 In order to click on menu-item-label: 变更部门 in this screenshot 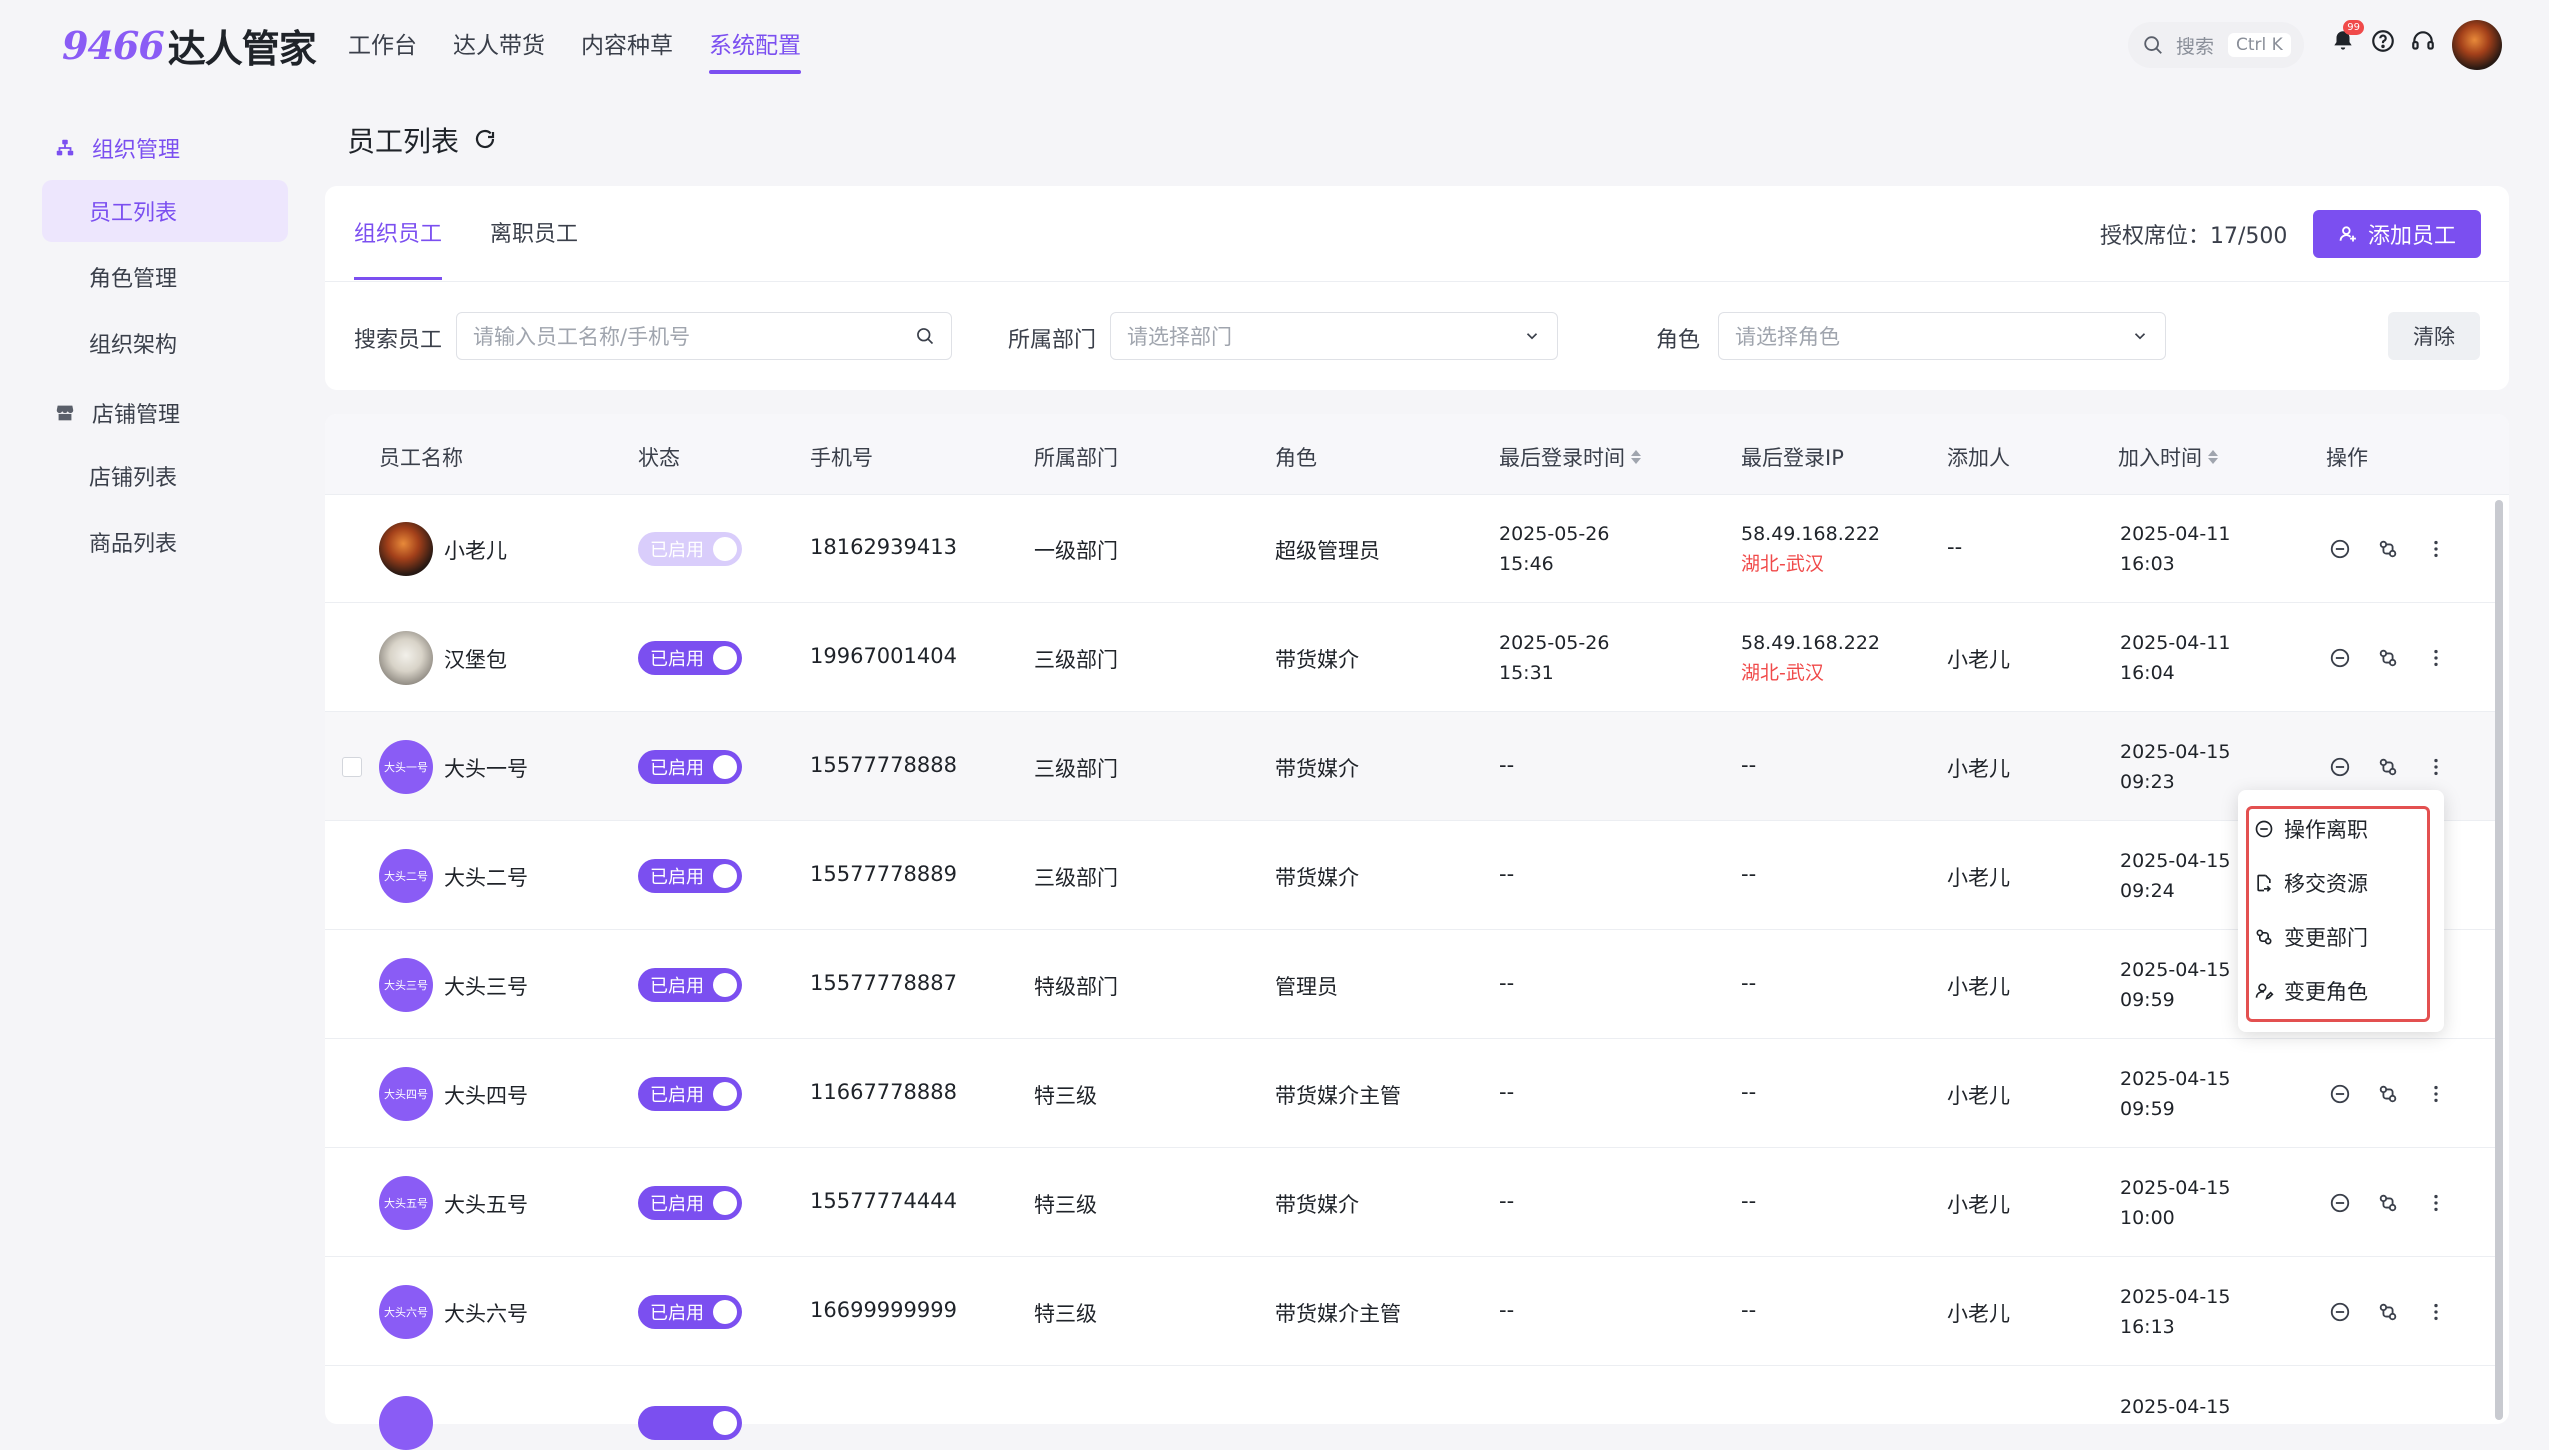, I will do `click(2326, 938)`.